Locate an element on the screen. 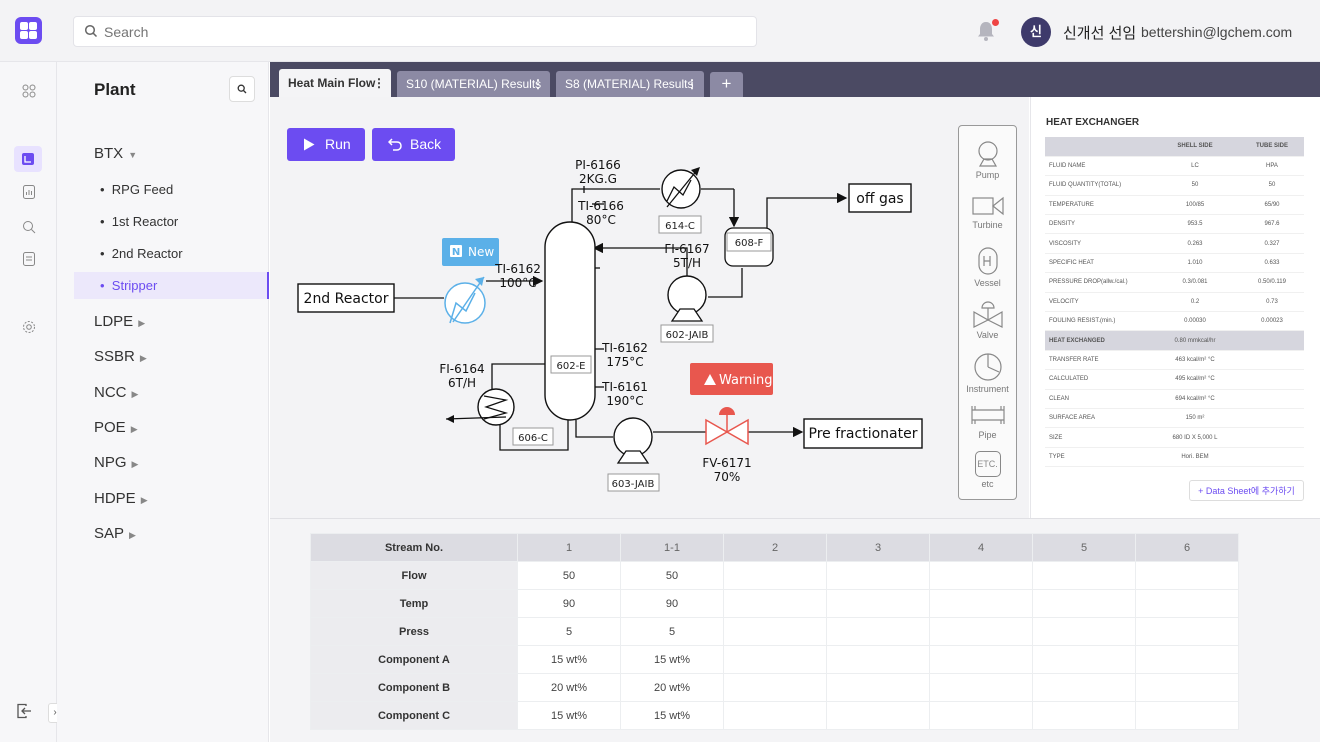 The width and height of the screenshot is (1320, 742). label-pi-6166-value: 2KG.G is located at coordinates (598, 179).